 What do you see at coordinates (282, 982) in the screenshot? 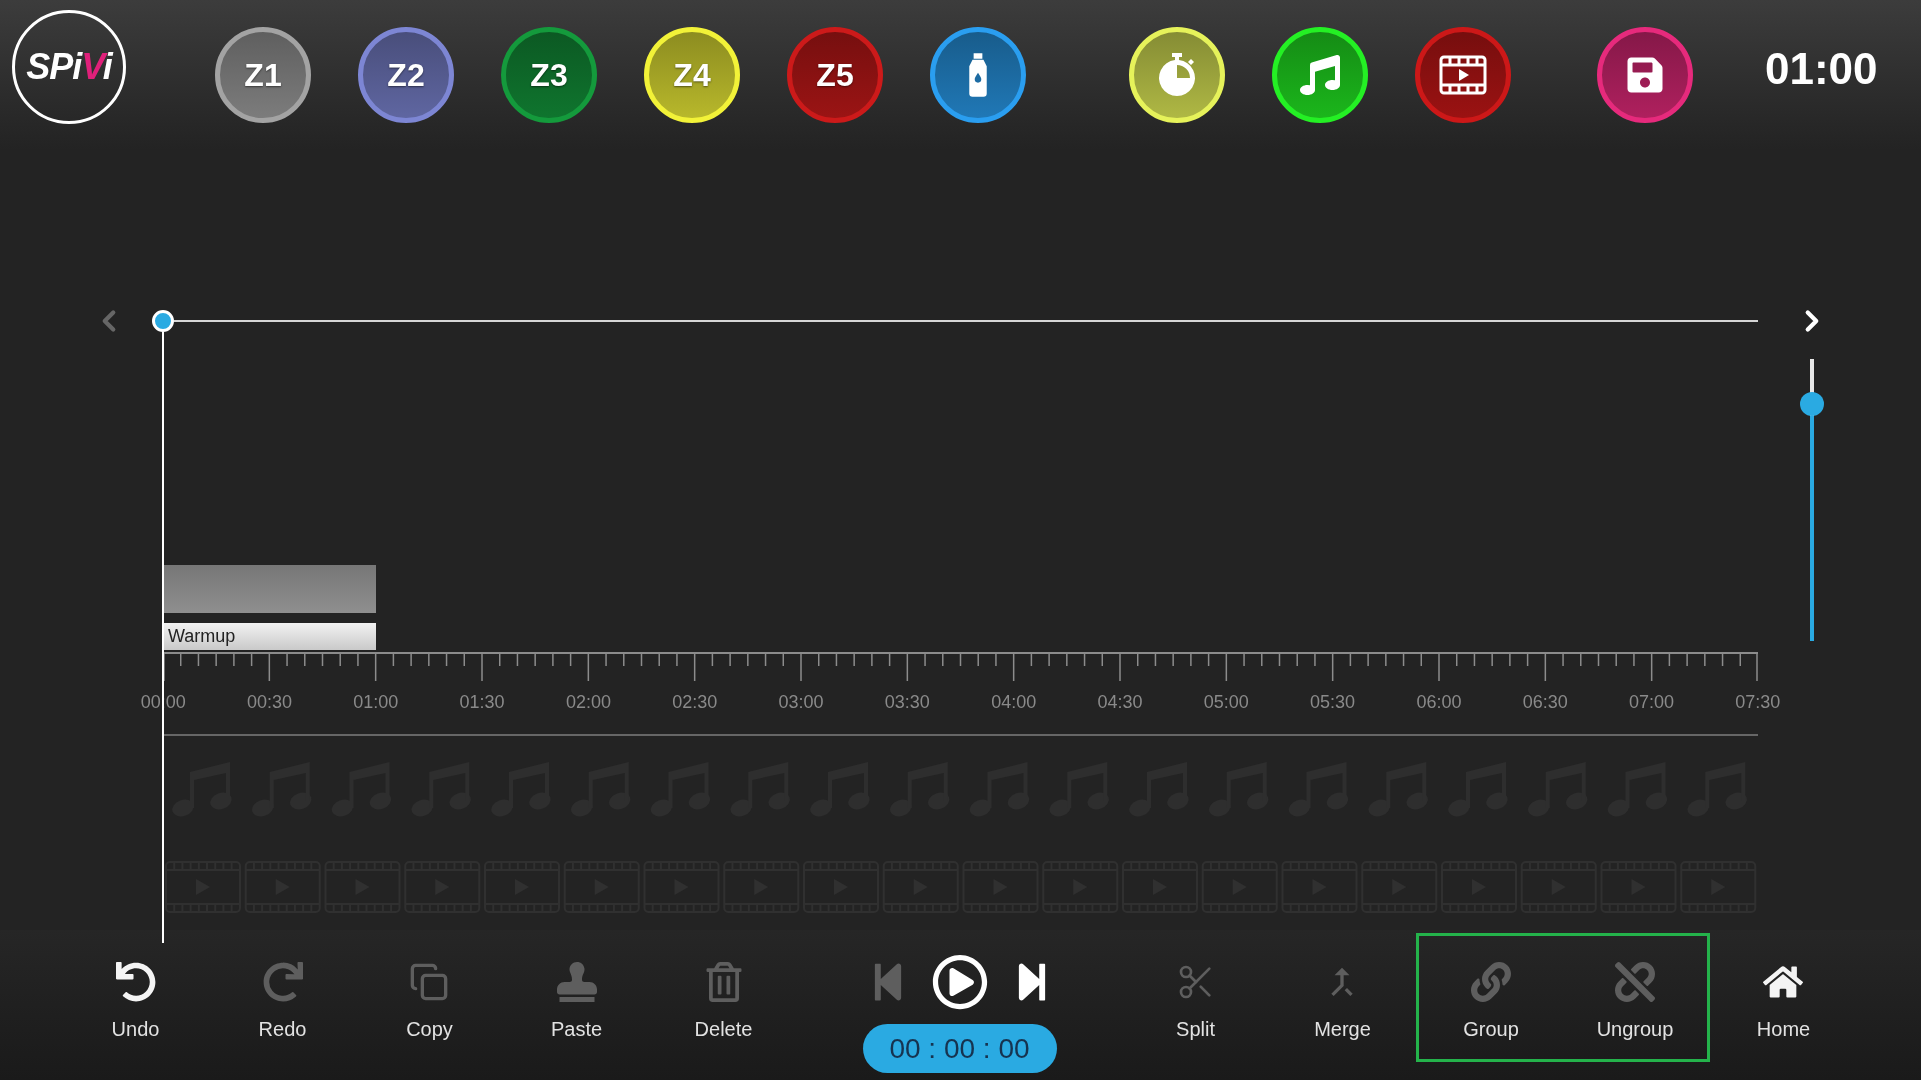
I see `redo-icon` at bounding box center [282, 982].